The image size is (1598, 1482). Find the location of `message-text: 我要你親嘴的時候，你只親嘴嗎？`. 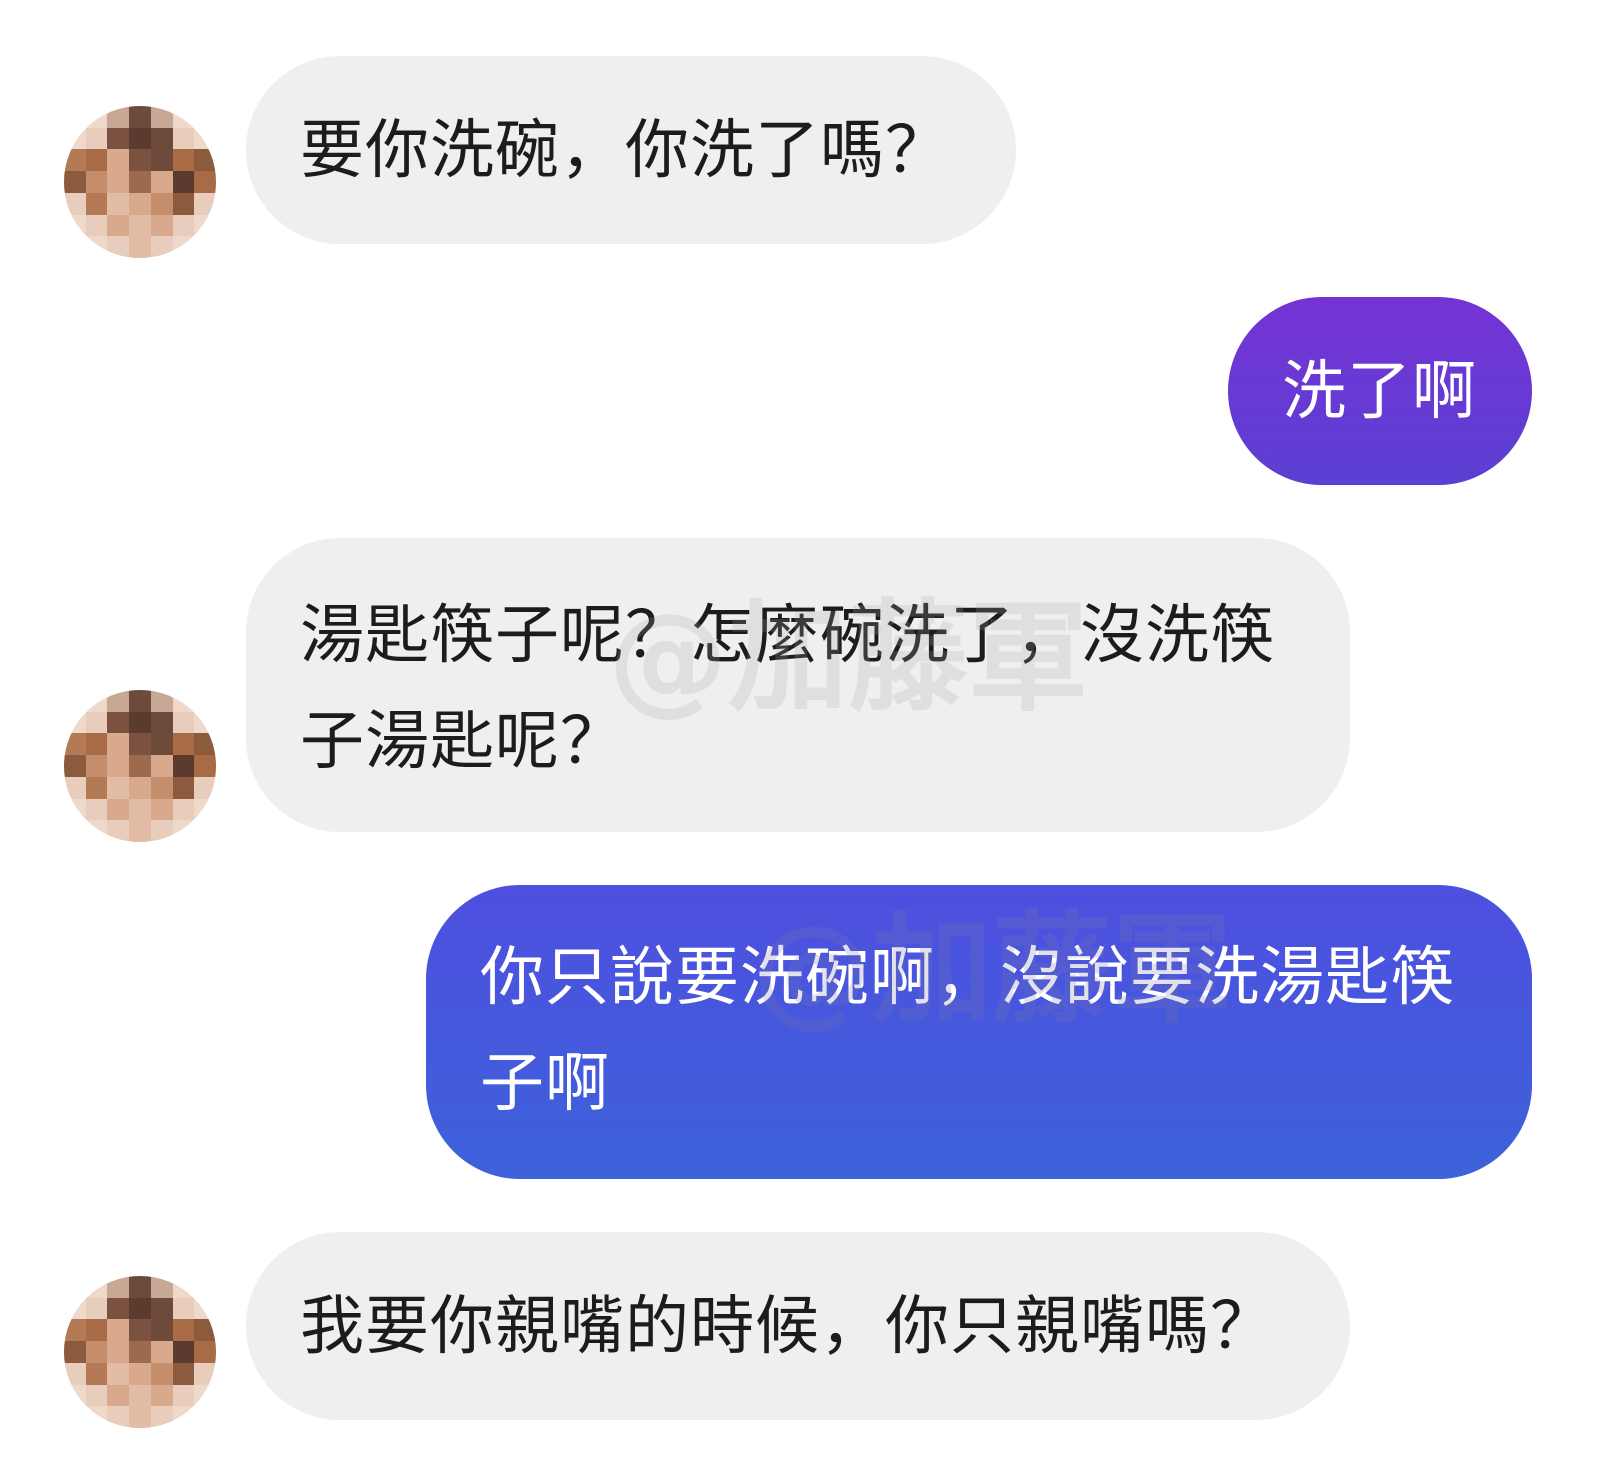

message-text: 我要你親嘴的時候，你只親嘴嗎？ is located at coordinates (787, 1327).